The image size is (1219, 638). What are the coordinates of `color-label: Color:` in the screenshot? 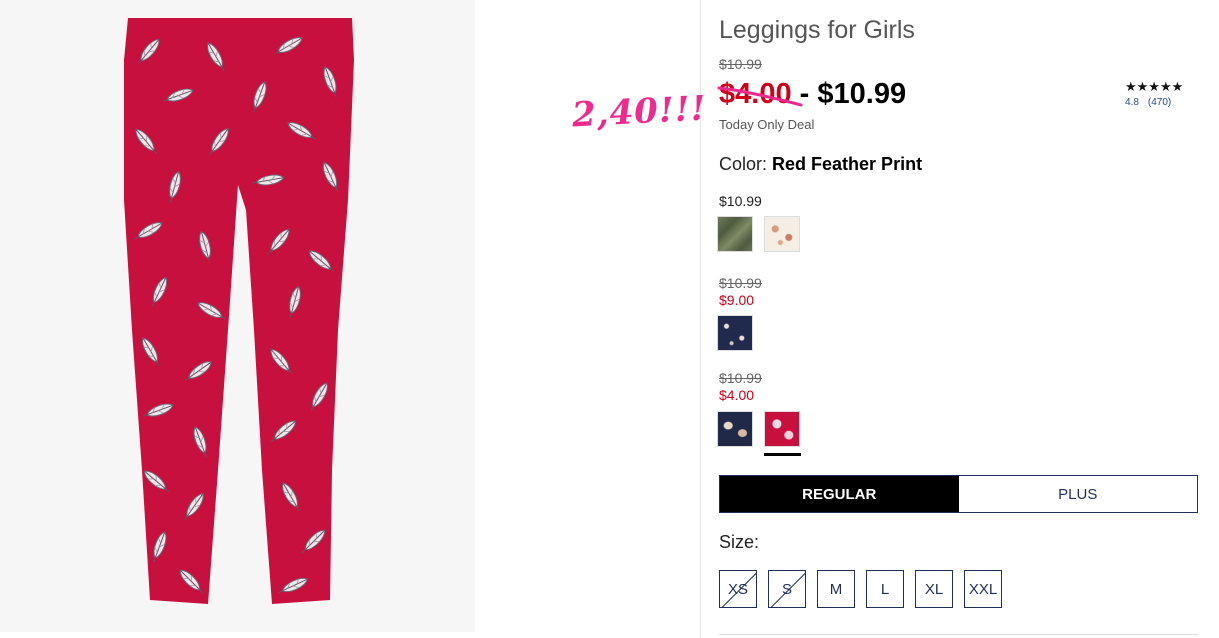 It's located at (743, 164).